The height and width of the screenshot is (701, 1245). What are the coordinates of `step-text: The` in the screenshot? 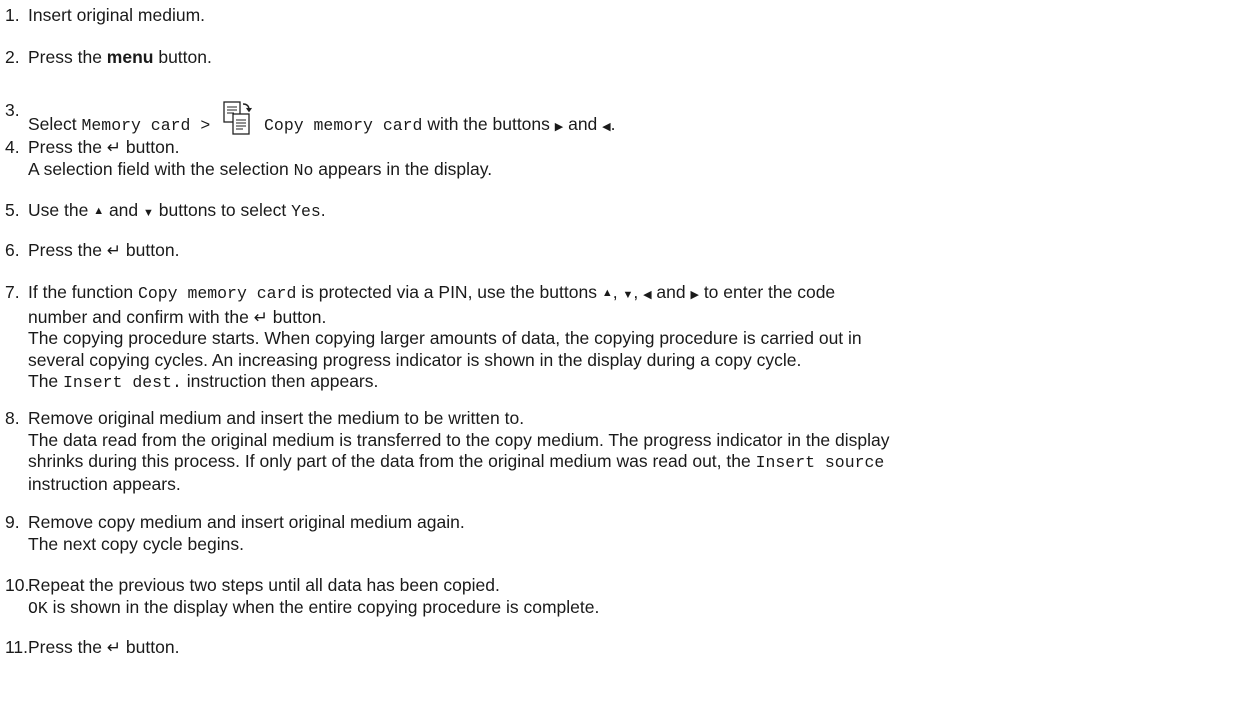 It's located at (46, 381).